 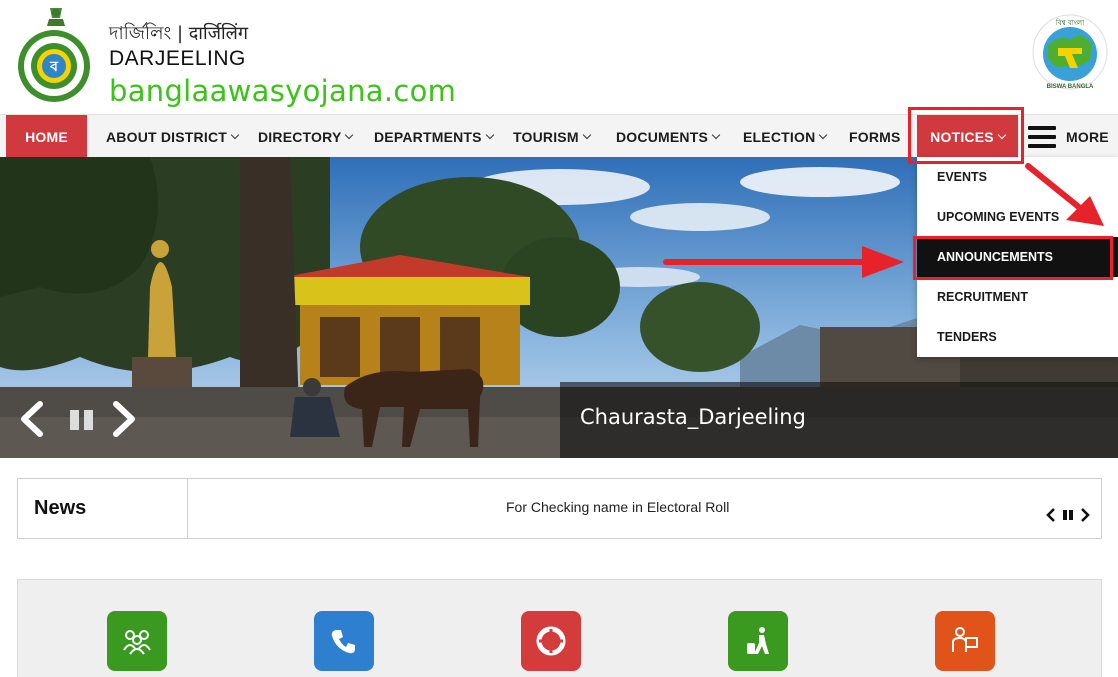 What do you see at coordinates (551, 641) in the screenshot?
I see `lifebuoy-icon` at bounding box center [551, 641].